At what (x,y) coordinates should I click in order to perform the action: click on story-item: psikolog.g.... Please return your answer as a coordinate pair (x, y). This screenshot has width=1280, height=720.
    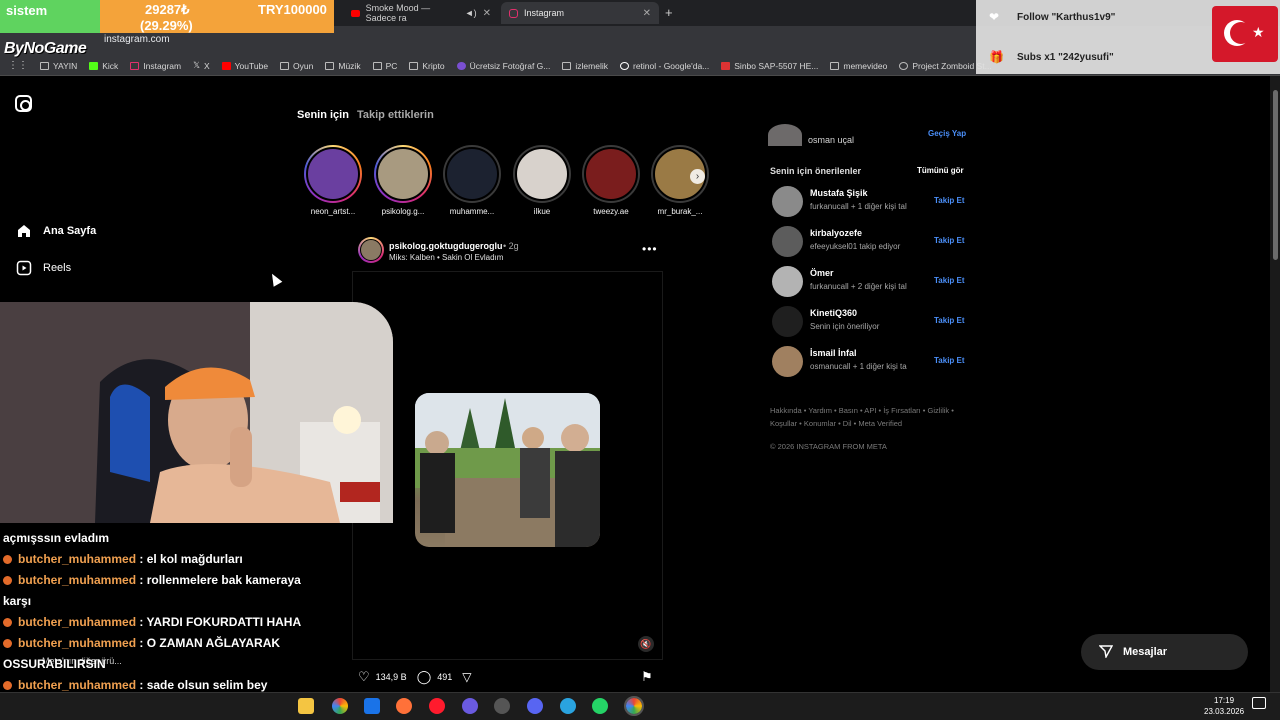
    Looking at the image, I should click on (403, 180).